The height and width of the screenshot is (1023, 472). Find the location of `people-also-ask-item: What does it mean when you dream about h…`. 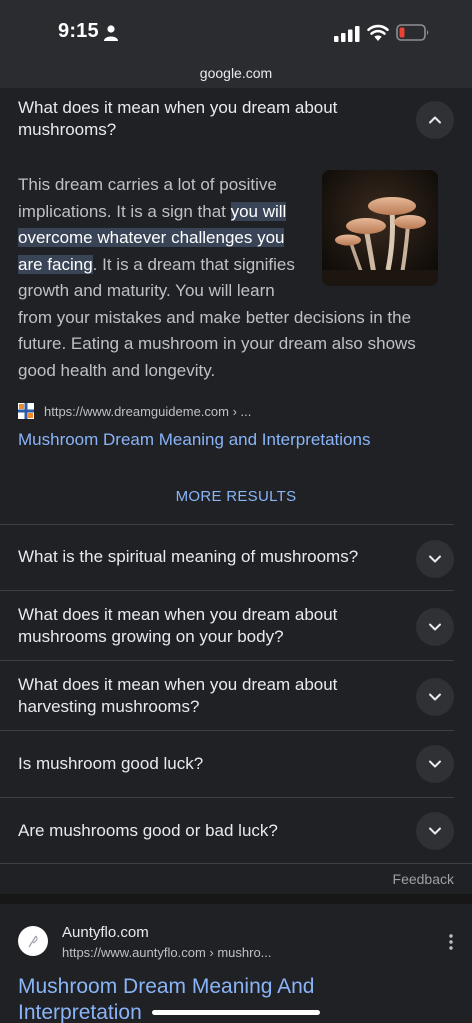

people-also-ask-item: What does it mean when you dream about h… is located at coordinates (236, 695).